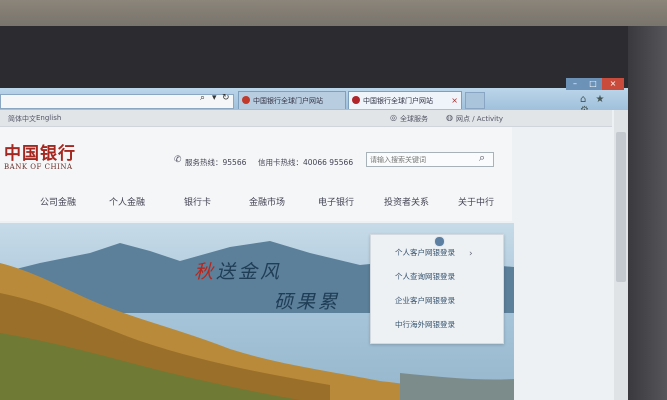 The image size is (667, 400). Describe the element at coordinates (430, 159) in the screenshot. I see `search-input` at that location.